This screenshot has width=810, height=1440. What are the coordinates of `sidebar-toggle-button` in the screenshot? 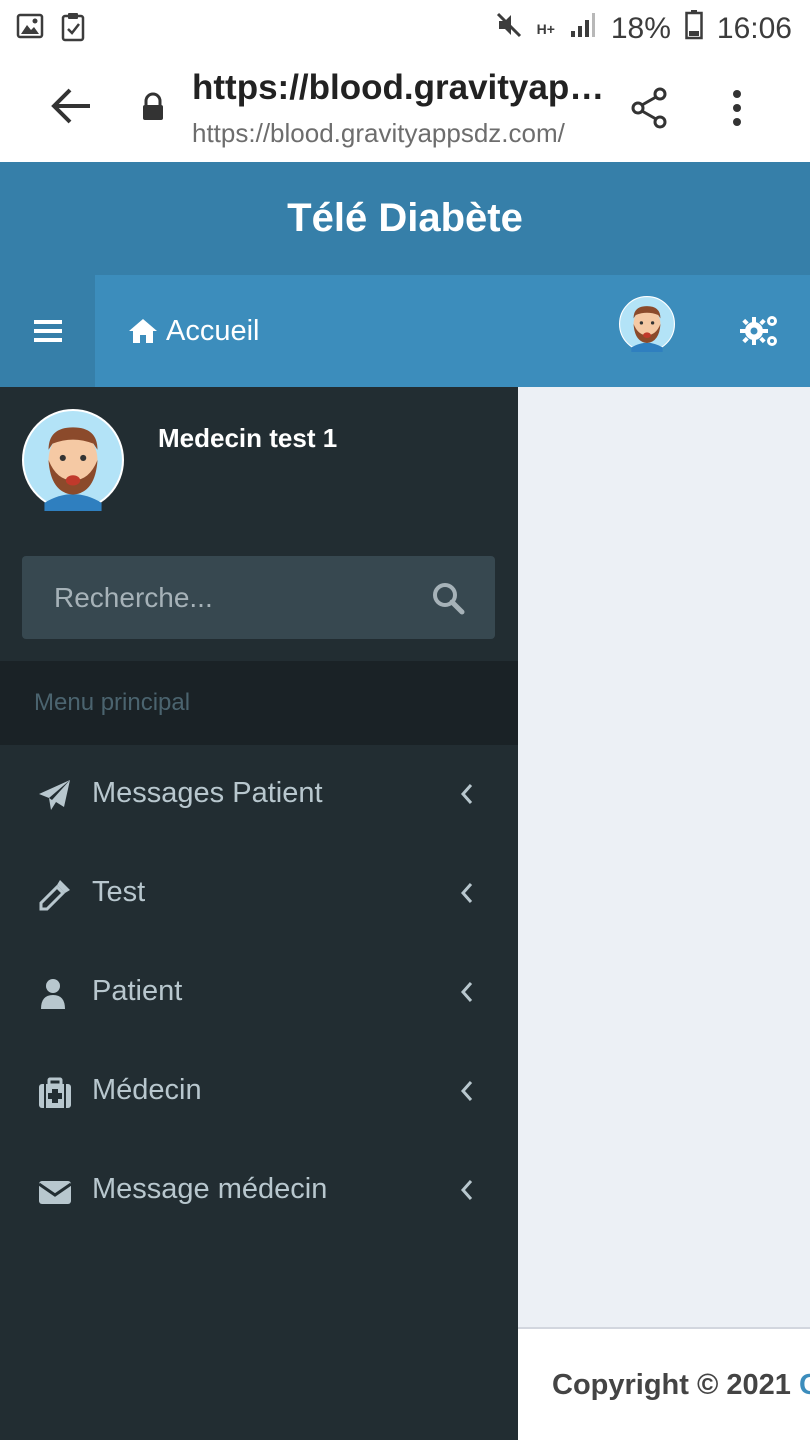 It's located at (47, 331).